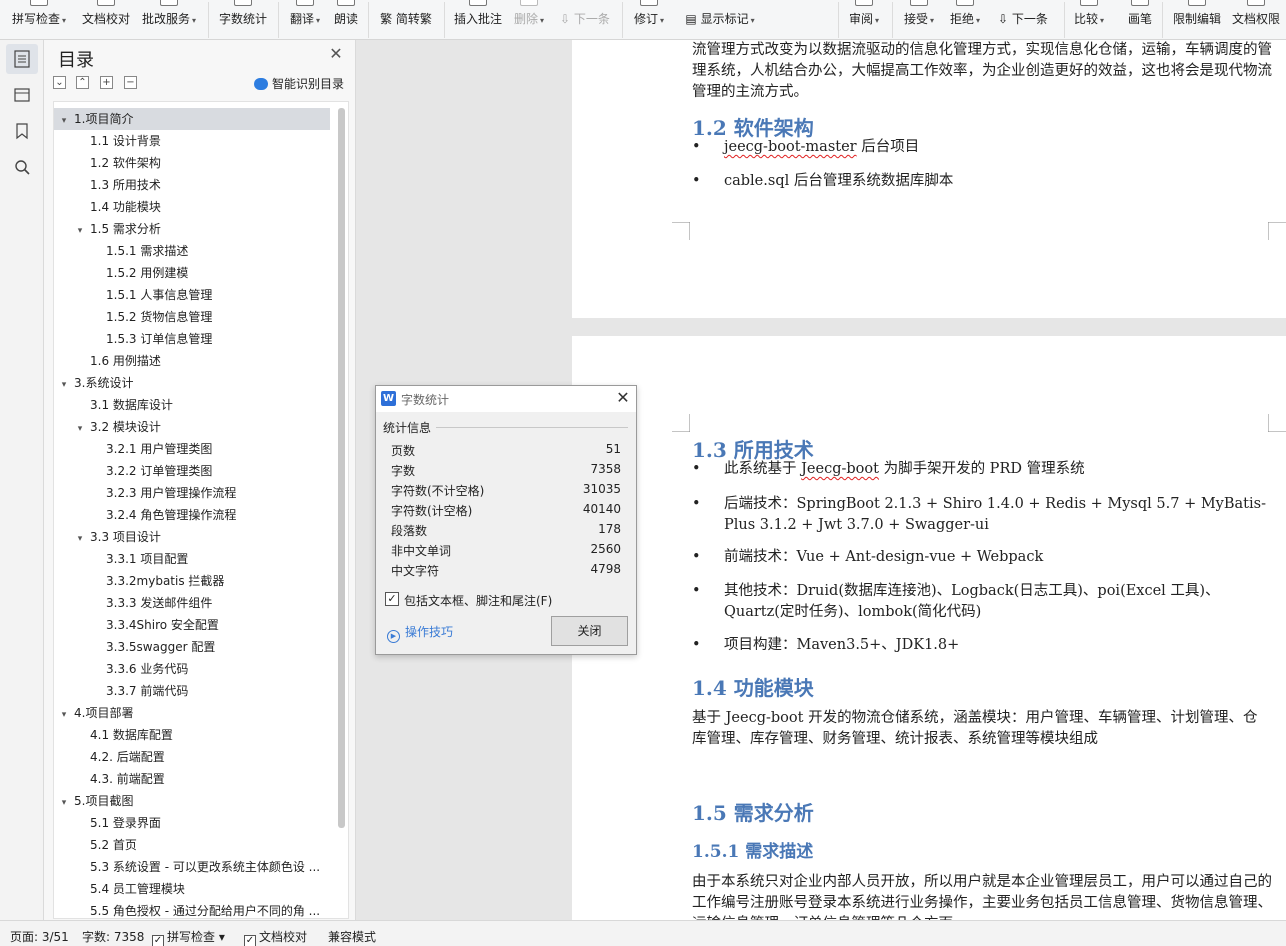  What do you see at coordinates (478, 600) in the screenshot?
I see `include-textbox-label: 包括文本框、脚注和尾注(F)` at bounding box center [478, 600].